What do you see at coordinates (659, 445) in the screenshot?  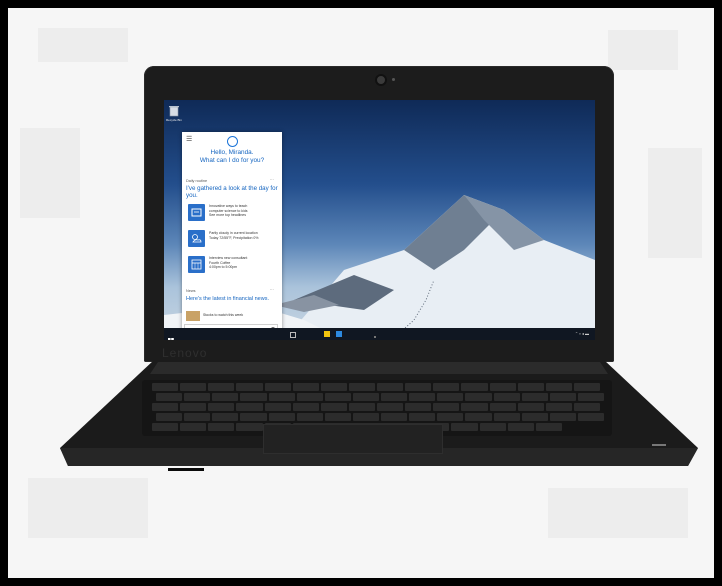 I see `status-led` at bounding box center [659, 445].